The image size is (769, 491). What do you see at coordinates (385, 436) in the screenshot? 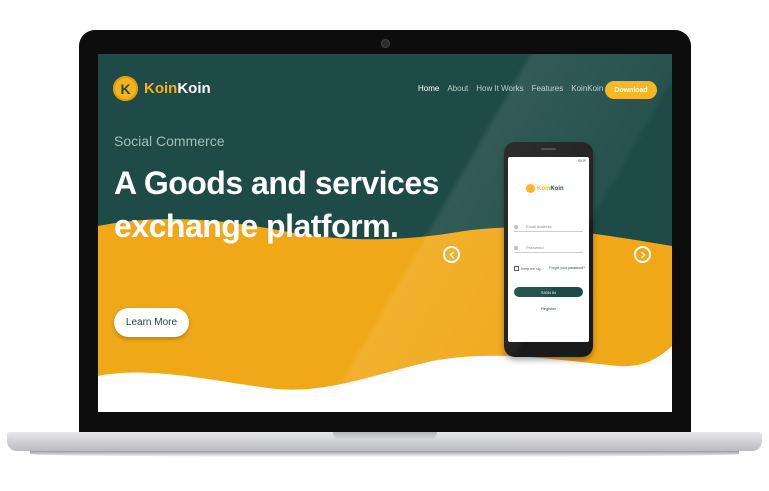
I see `laptop-notch` at bounding box center [385, 436].